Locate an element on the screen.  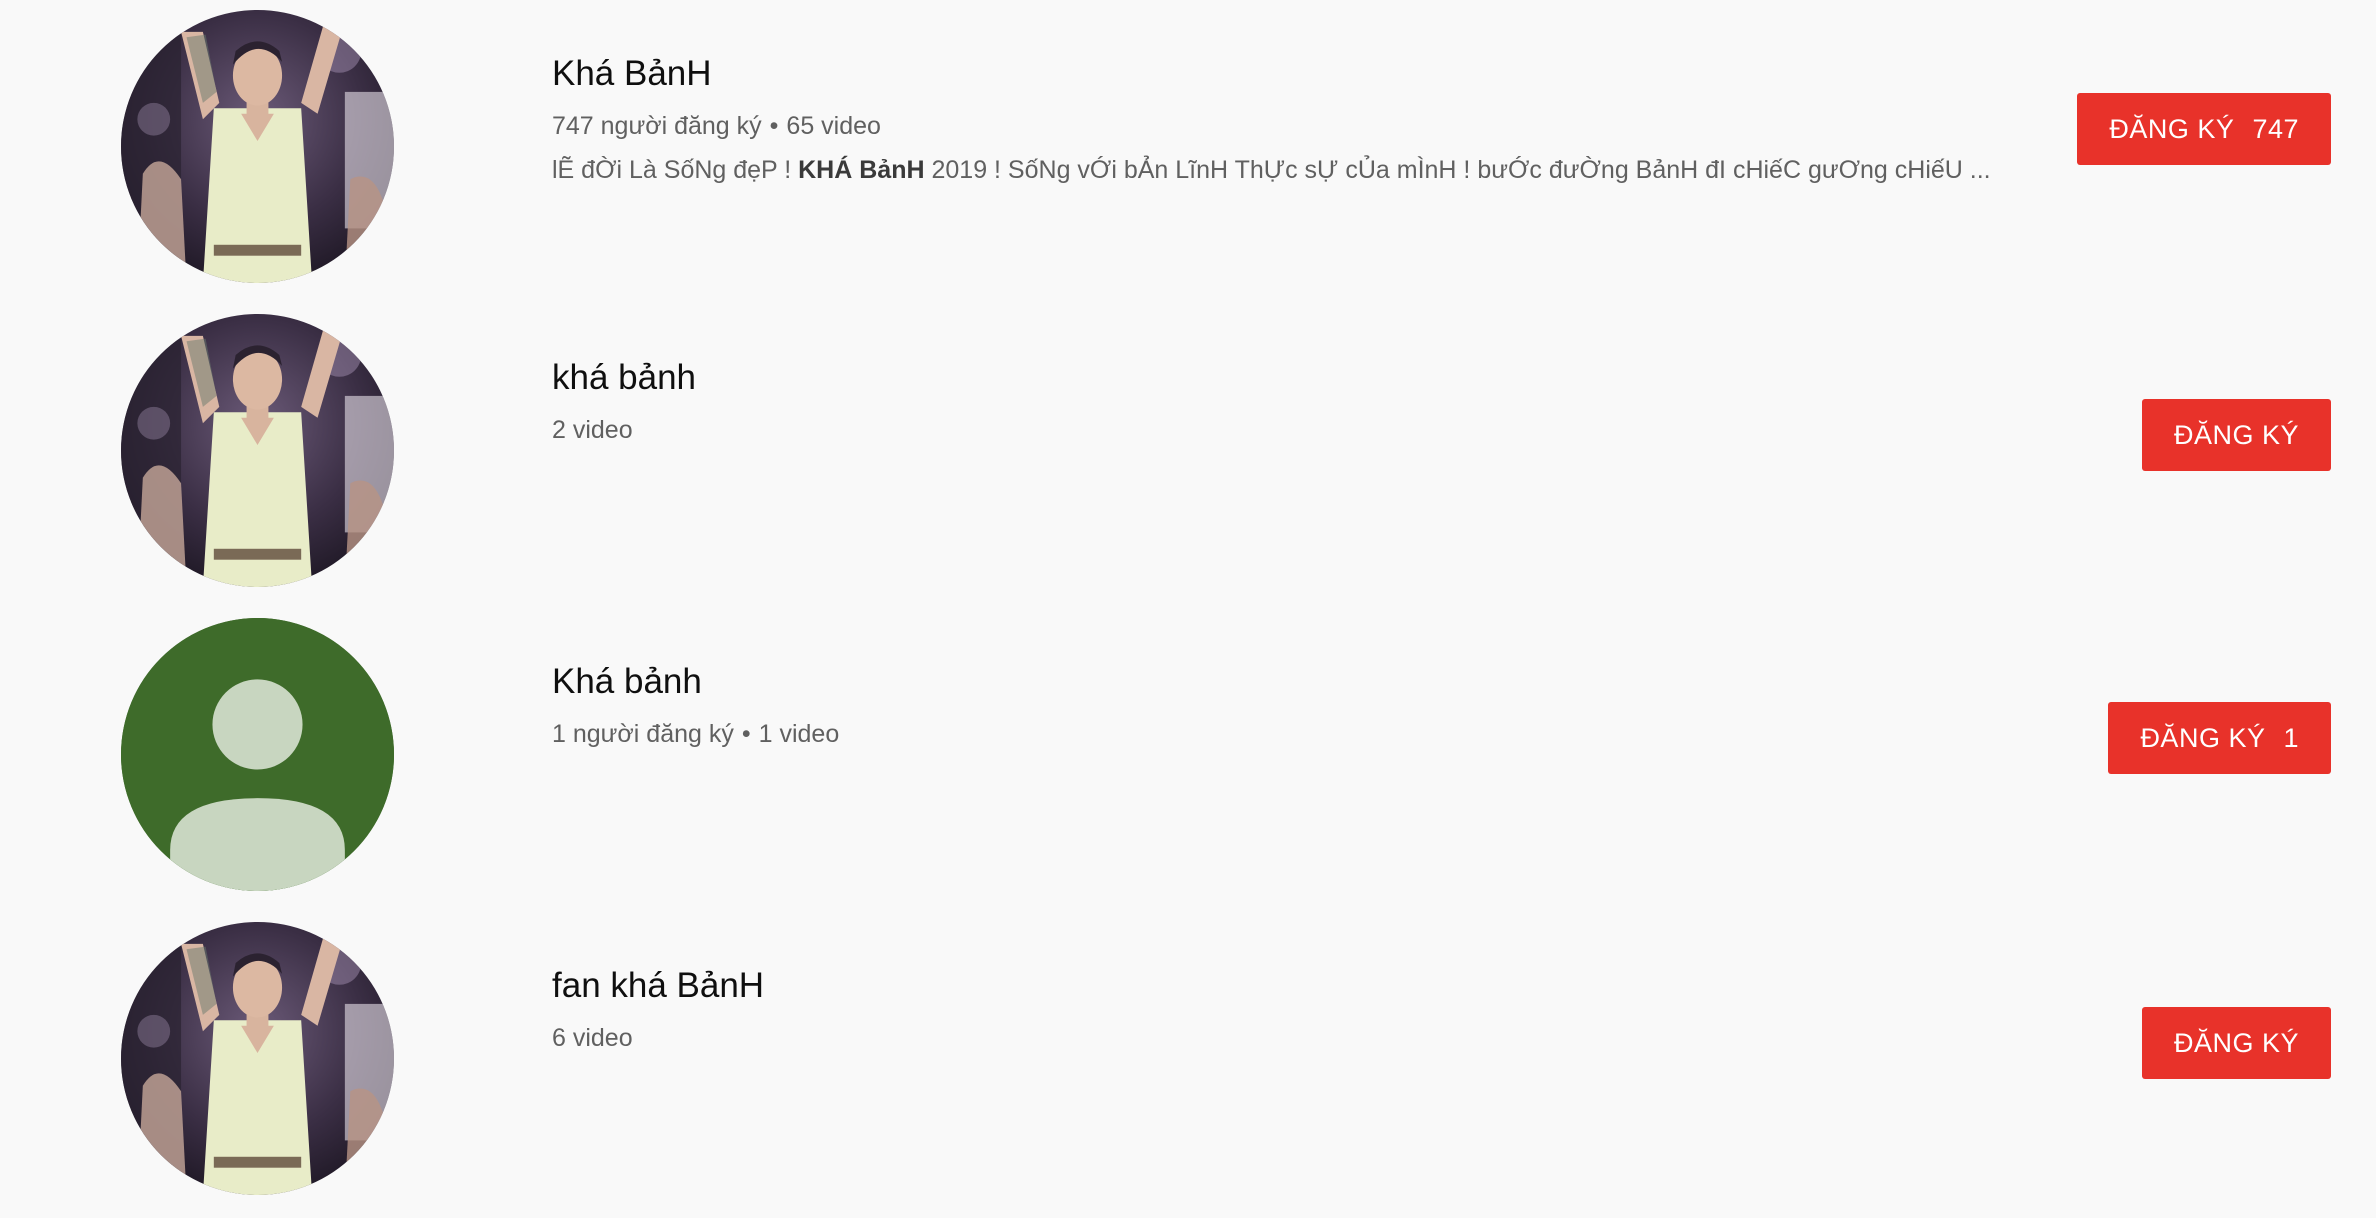
description-highlight: KHÁ BảnH is located at coordinates (861, 170).